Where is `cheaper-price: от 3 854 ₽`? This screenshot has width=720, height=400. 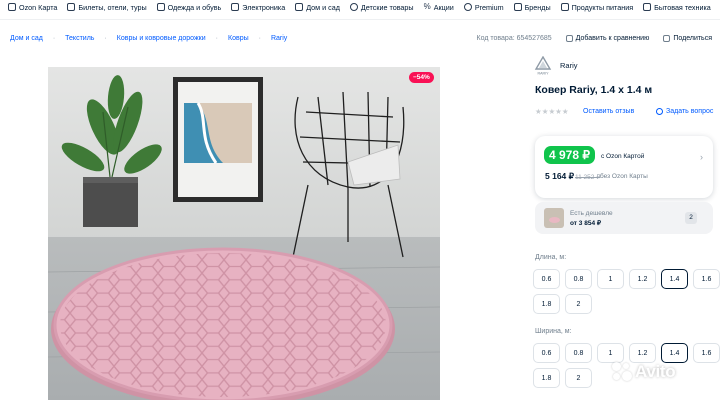
cheaper-price: от 3 854 ₽ is located at coordinates (586, 223).